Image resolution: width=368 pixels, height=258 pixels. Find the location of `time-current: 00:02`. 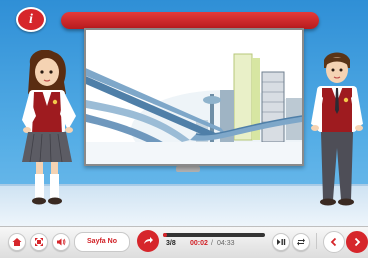

time-current: 00:02 is located at coordinates (199, 243).